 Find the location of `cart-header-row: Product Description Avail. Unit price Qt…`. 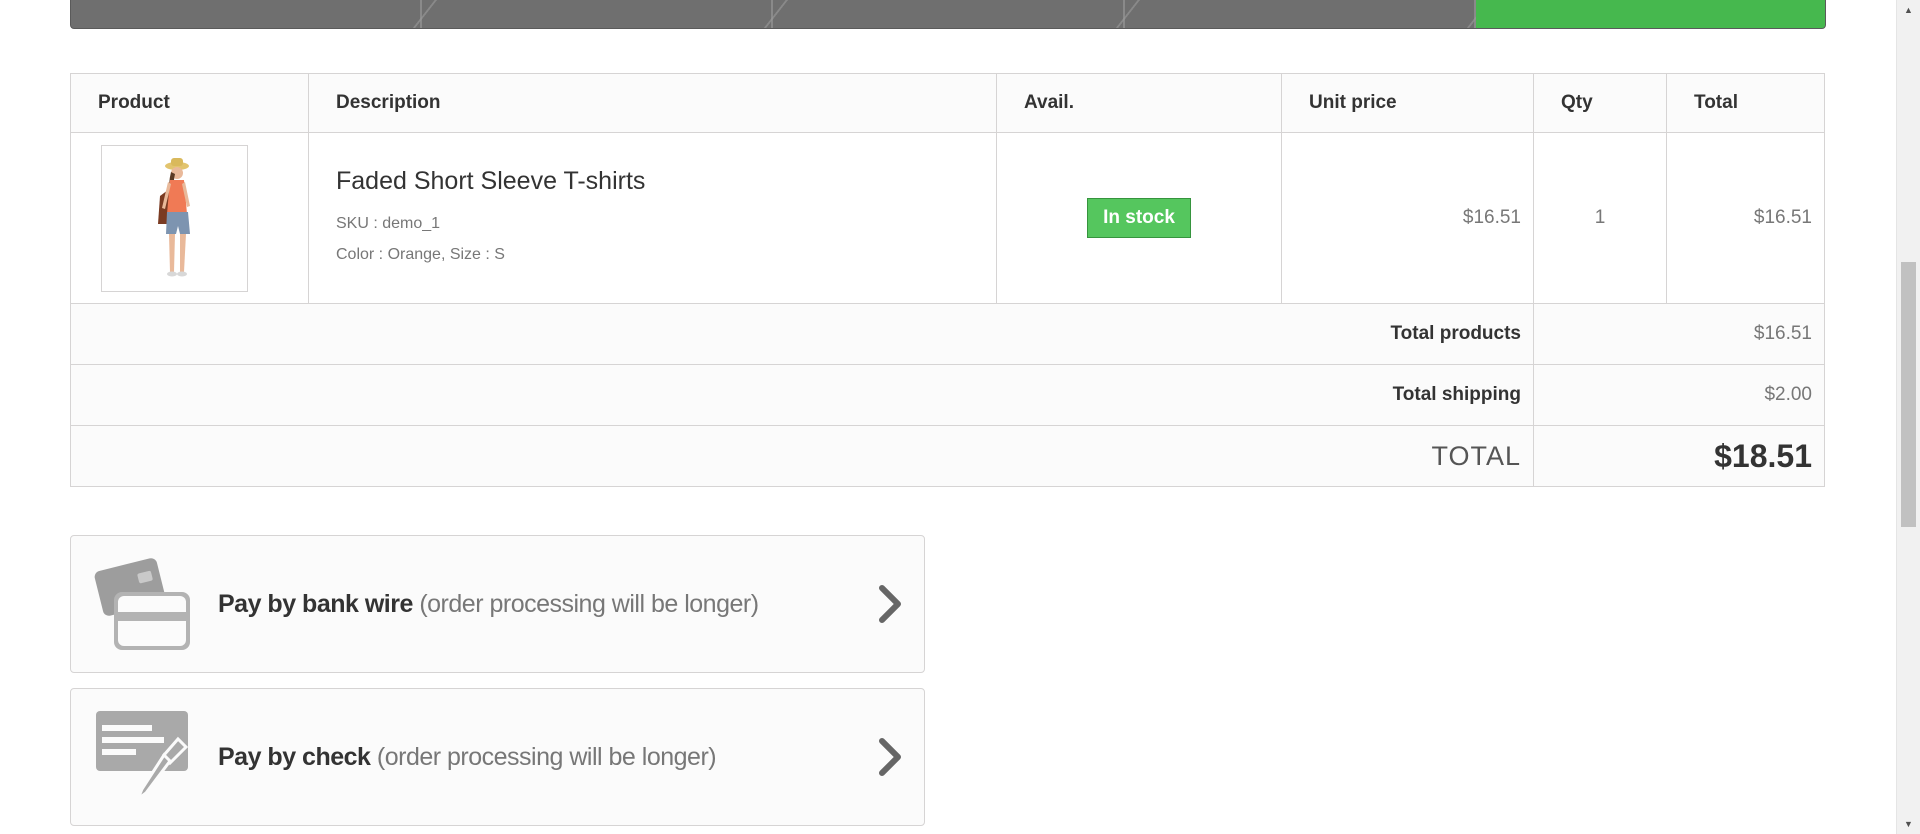

cart-header-row: Product Description Avail. Unit price Qt… is located at coordinates (947, 103).